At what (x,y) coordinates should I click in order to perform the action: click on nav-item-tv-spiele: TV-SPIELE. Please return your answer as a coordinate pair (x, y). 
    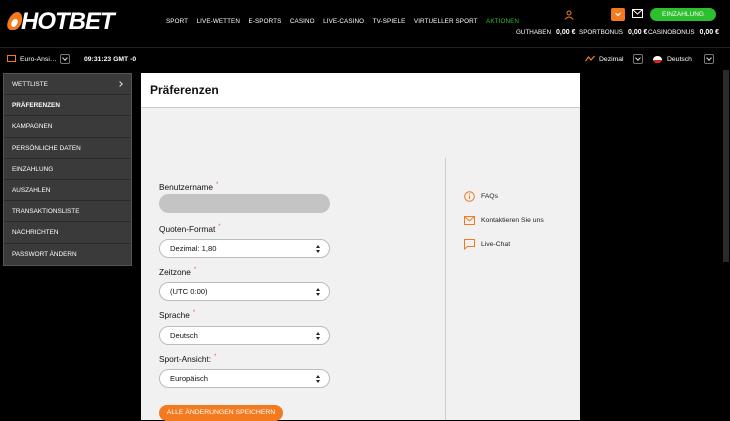
    Looking at the image, I should click on (389, 21).